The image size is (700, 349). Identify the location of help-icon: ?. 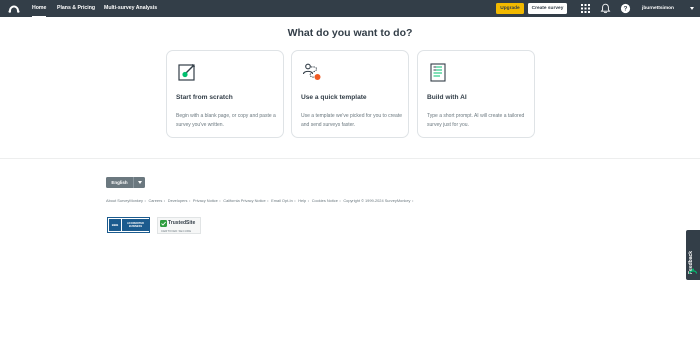
(625, 8).